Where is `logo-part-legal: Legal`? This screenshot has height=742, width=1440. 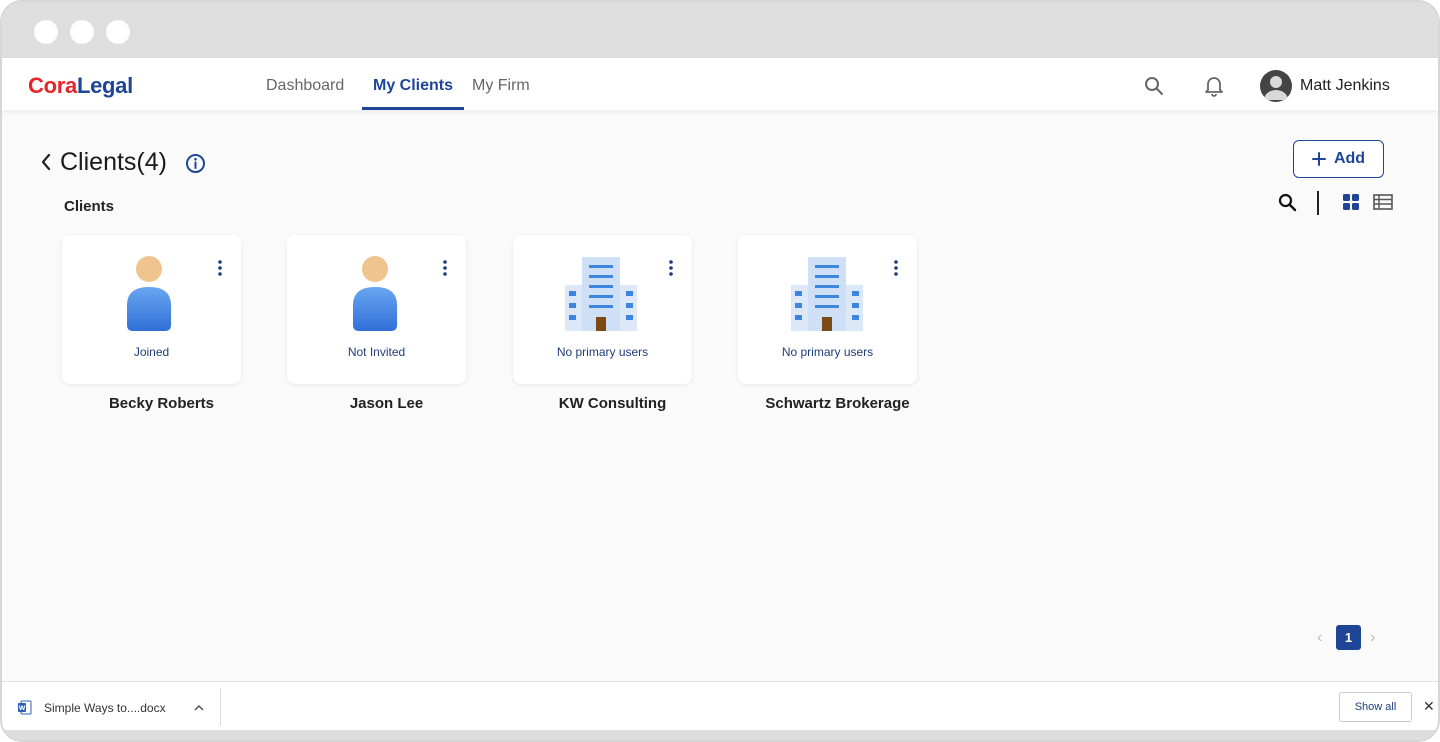 logo-part-legal: Legal is located at coordinates (104, 85).